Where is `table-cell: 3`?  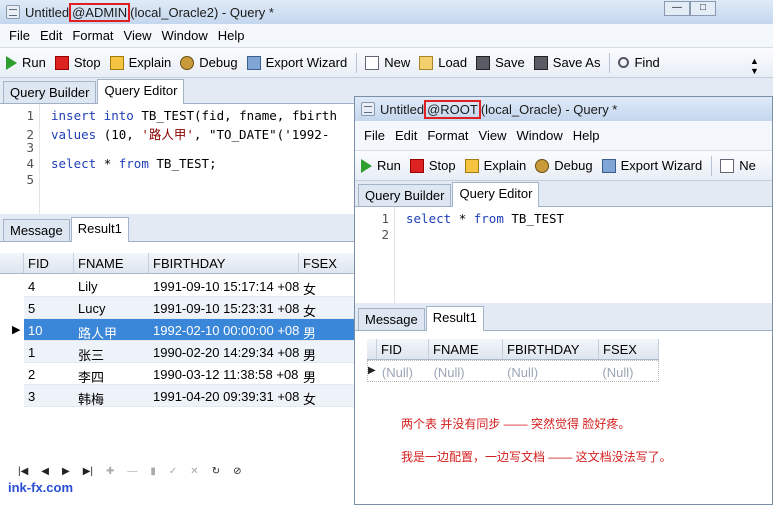
table-cell: 3 is located at coordinates (49, 395).